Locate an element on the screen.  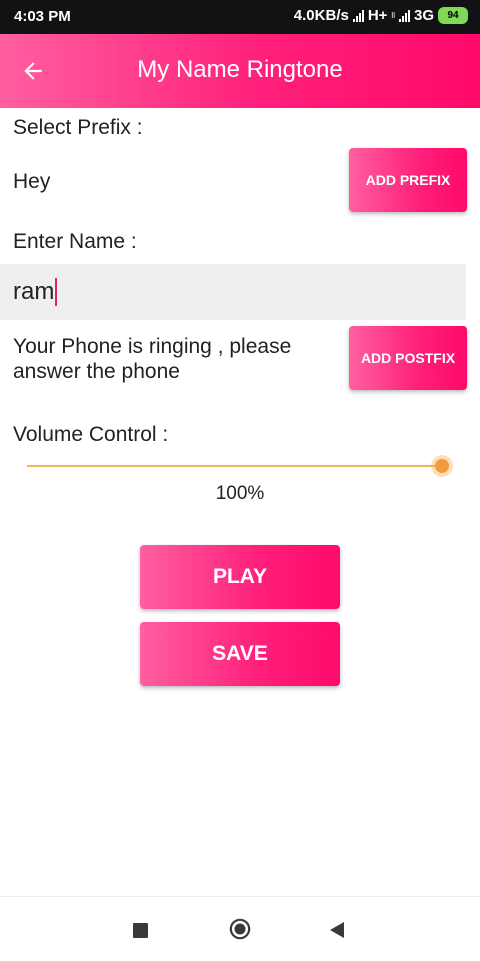
navigation-bar is located at coordinates (240, 928).